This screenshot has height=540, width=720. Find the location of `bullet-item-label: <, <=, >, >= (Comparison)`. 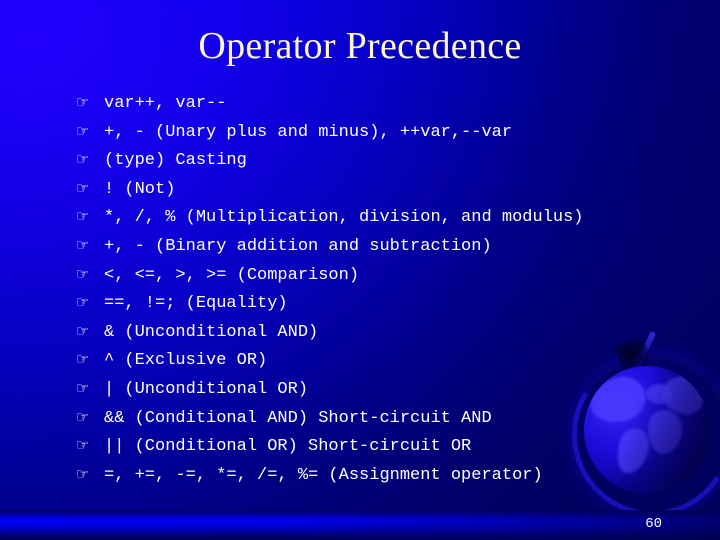

bullet-item-label: <, <=, >, >= (Comparison) is located at coordinates (232, 275).